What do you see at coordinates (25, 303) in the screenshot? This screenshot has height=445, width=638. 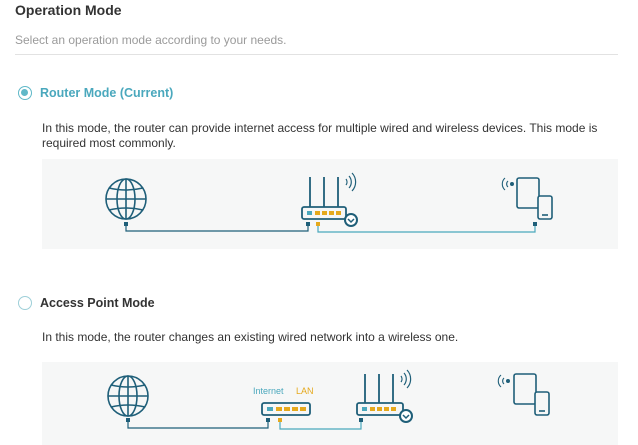 I see `access-point-mode-radio` at bounding box center [25, 303].